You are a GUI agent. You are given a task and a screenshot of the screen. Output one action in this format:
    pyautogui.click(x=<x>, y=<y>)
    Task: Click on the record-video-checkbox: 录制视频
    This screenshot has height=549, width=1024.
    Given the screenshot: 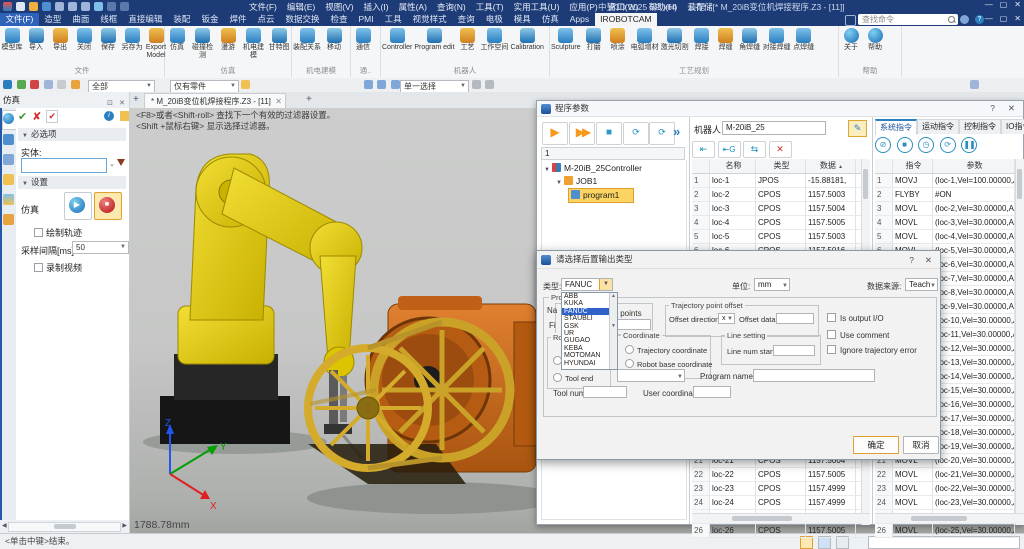 What is the action you would take?
    pyautogui.click(x=58, y=267)
    